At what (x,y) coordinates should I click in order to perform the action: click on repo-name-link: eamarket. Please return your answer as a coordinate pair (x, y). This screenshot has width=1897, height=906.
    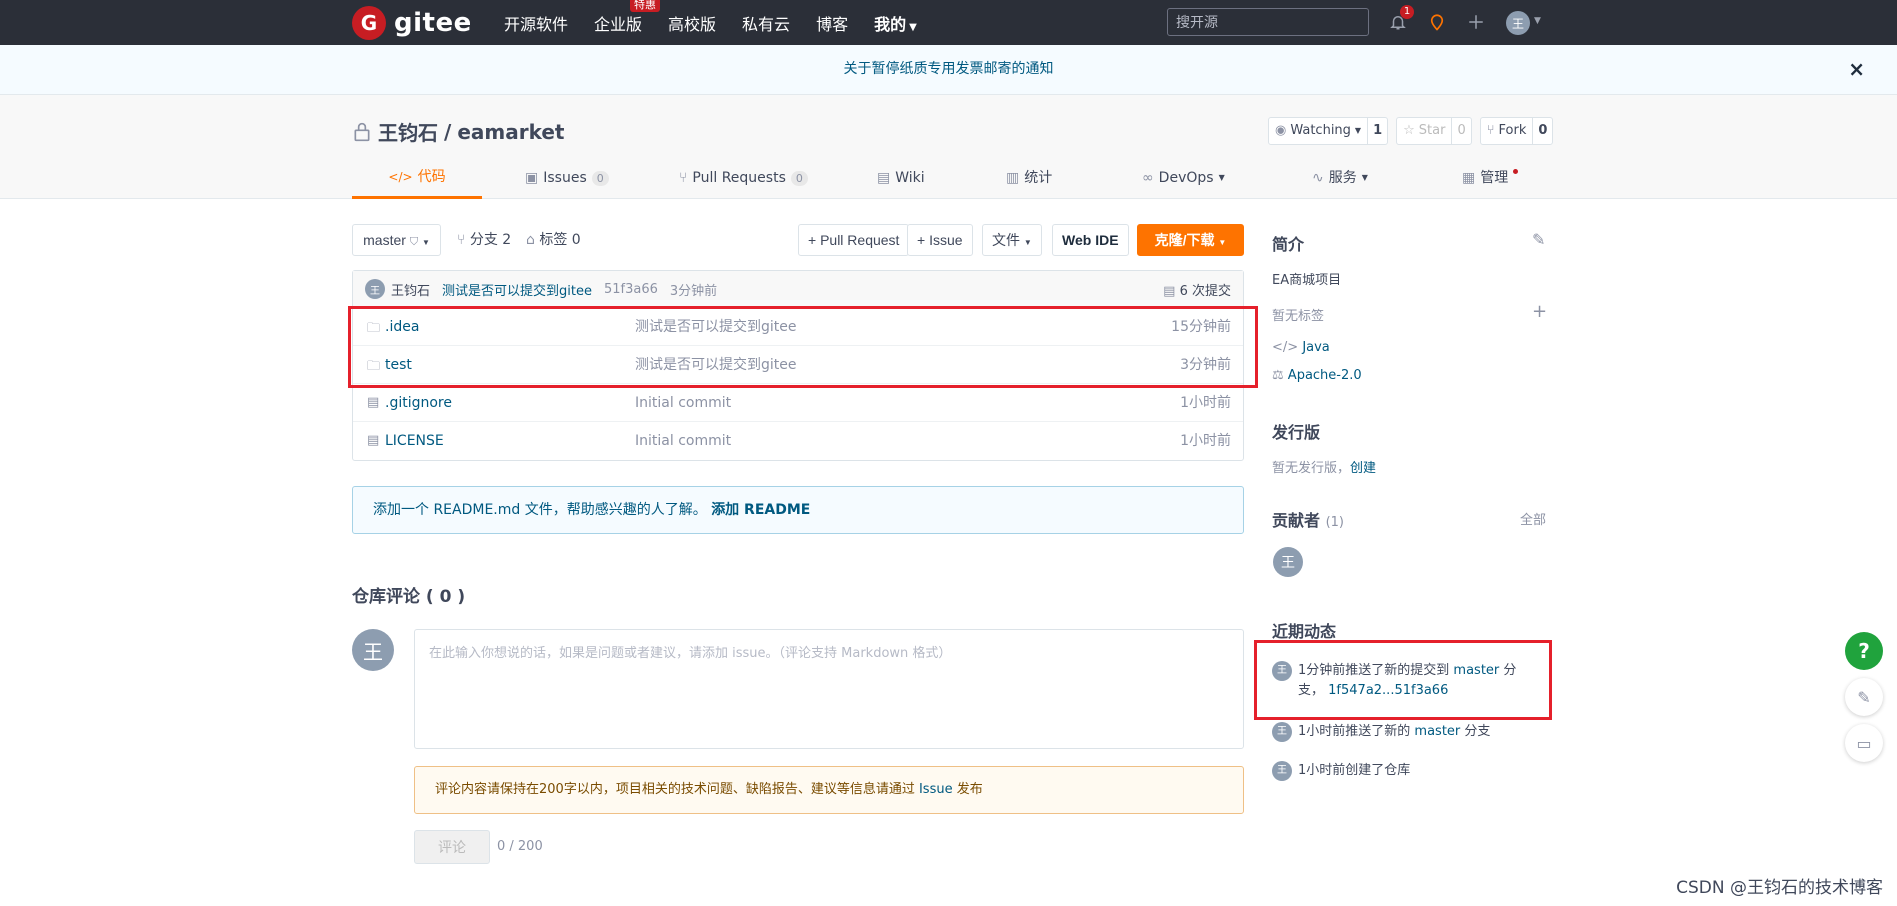
    Looking at the image, I should click on (510, 132).